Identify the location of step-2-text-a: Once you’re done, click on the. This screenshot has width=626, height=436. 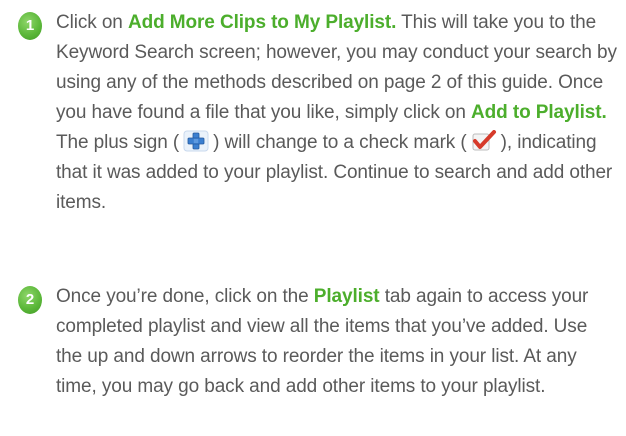
(185, 296).